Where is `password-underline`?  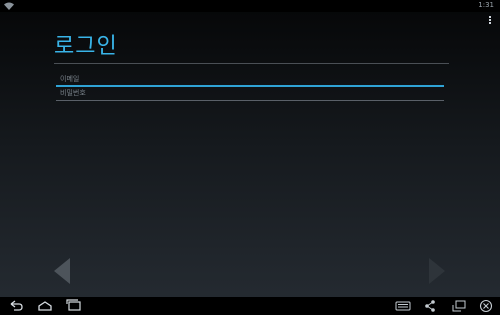 password-underline is located at coordinates (250, 100).